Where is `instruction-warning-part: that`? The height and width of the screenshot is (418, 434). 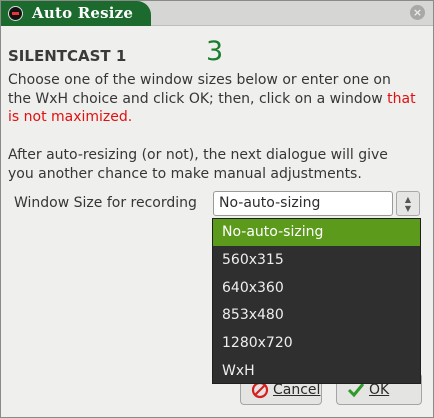 instruction-warning-part: that is located at coordinates (401, 98).